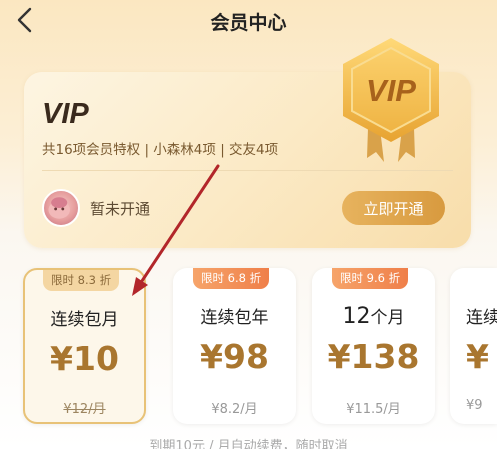  Describe the element at coordinates (234, 409) in the screenshot. I see `plan-unit-price: ¥8.2/月` at that location.